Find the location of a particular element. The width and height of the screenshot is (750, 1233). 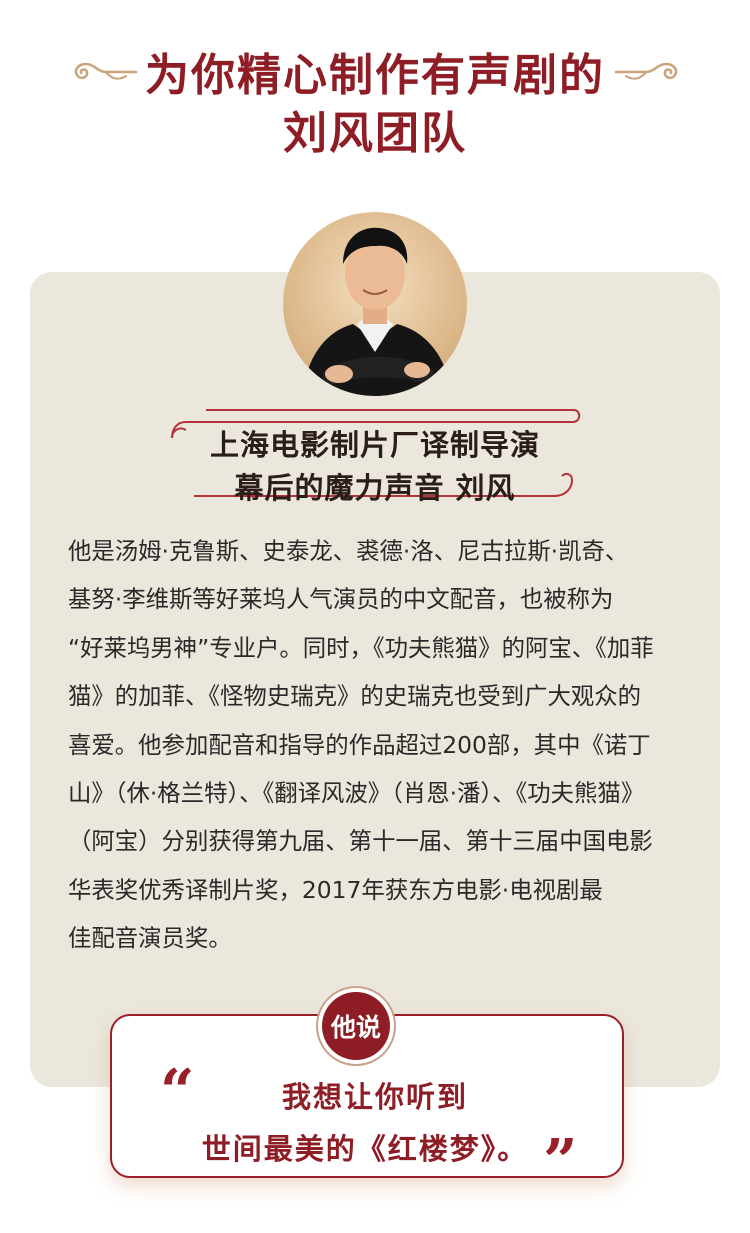

bio-line: 基努·李维斯等好莱坞人气演员的中文配音，也被称为 is located at coordinates (341, 599).